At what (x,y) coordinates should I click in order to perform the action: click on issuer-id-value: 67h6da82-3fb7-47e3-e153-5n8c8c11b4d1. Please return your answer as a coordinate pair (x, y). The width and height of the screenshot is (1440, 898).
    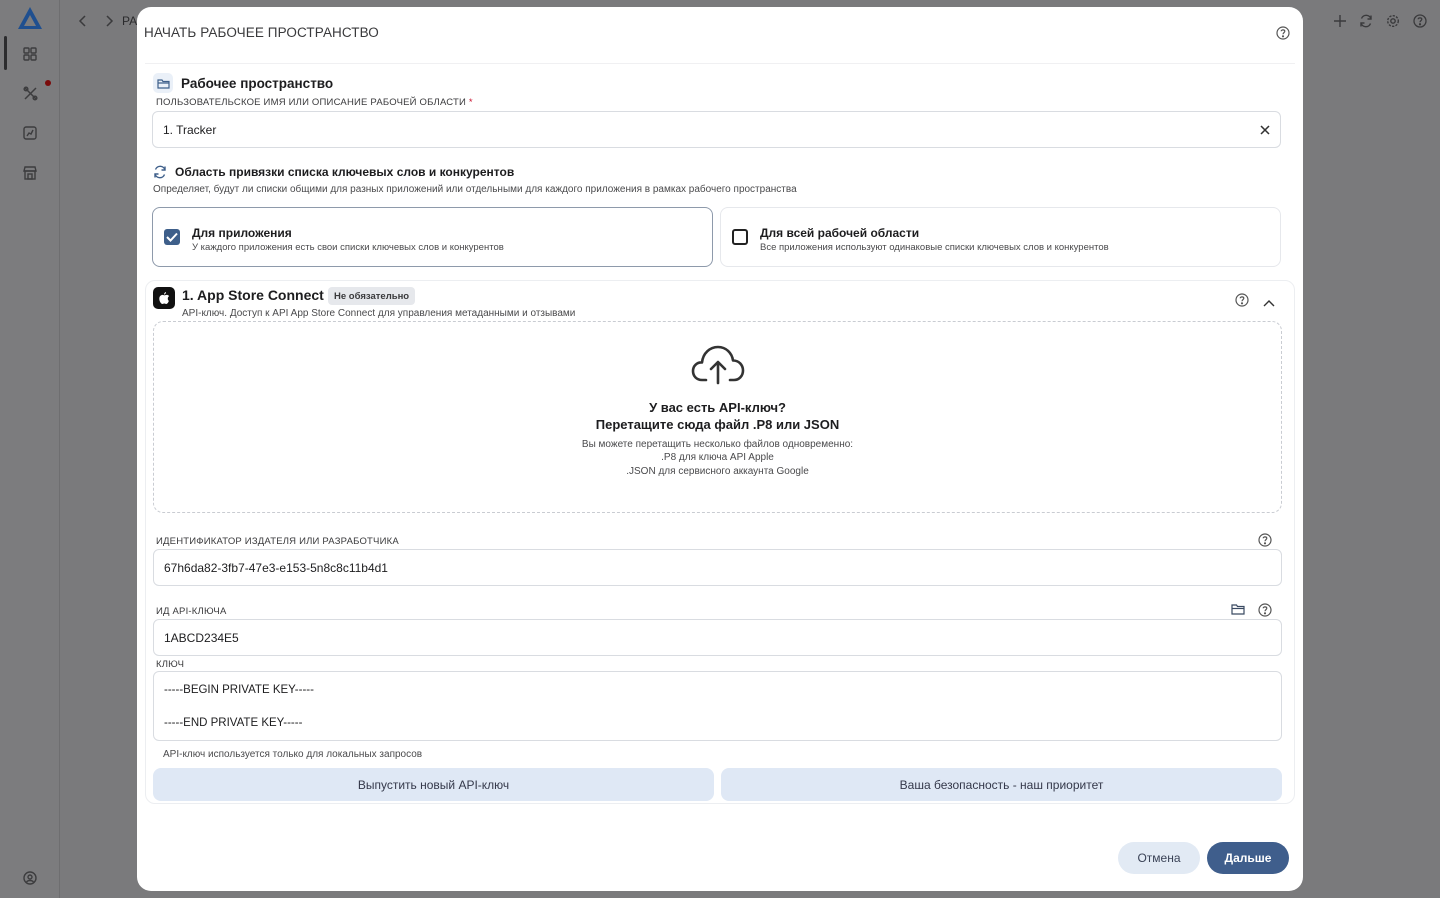
    Looking at the image, I should click on (276, 567).